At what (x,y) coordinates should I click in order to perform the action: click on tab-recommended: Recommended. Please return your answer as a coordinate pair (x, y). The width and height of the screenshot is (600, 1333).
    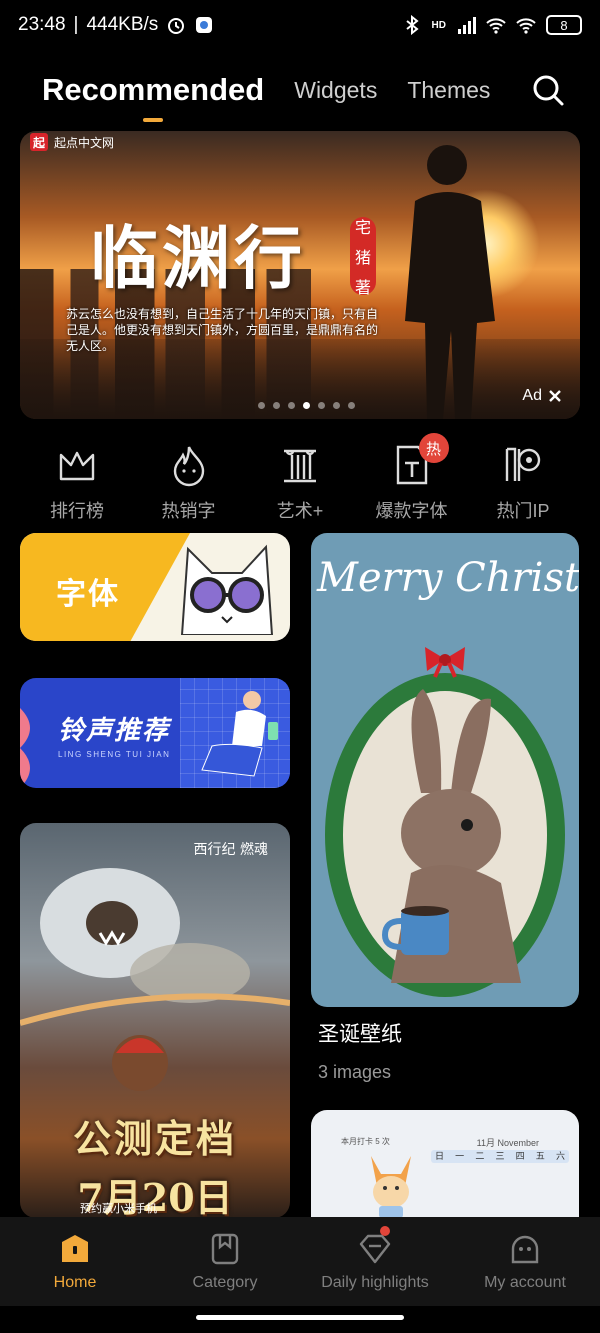
    Looking at the image, I should click on (153, 97).